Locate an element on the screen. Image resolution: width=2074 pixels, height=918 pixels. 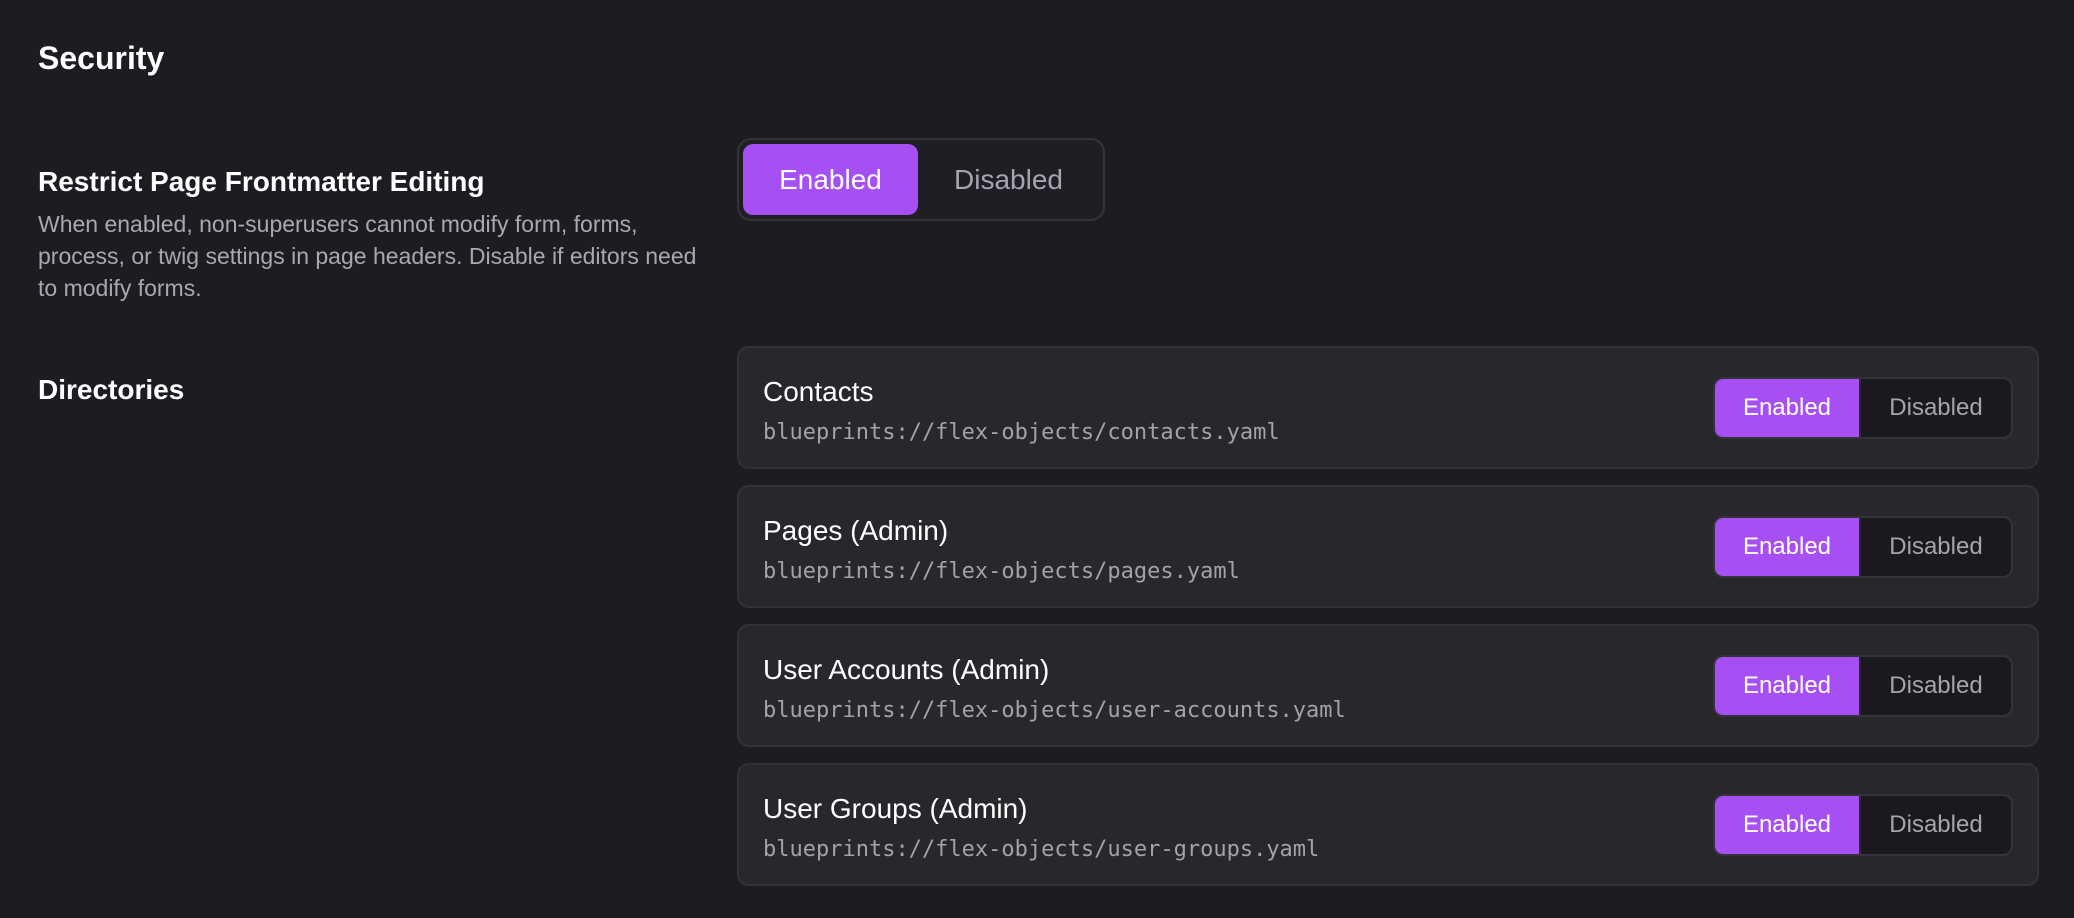
directory-name: Pages (Admin) is located at coordinates (856, 530).